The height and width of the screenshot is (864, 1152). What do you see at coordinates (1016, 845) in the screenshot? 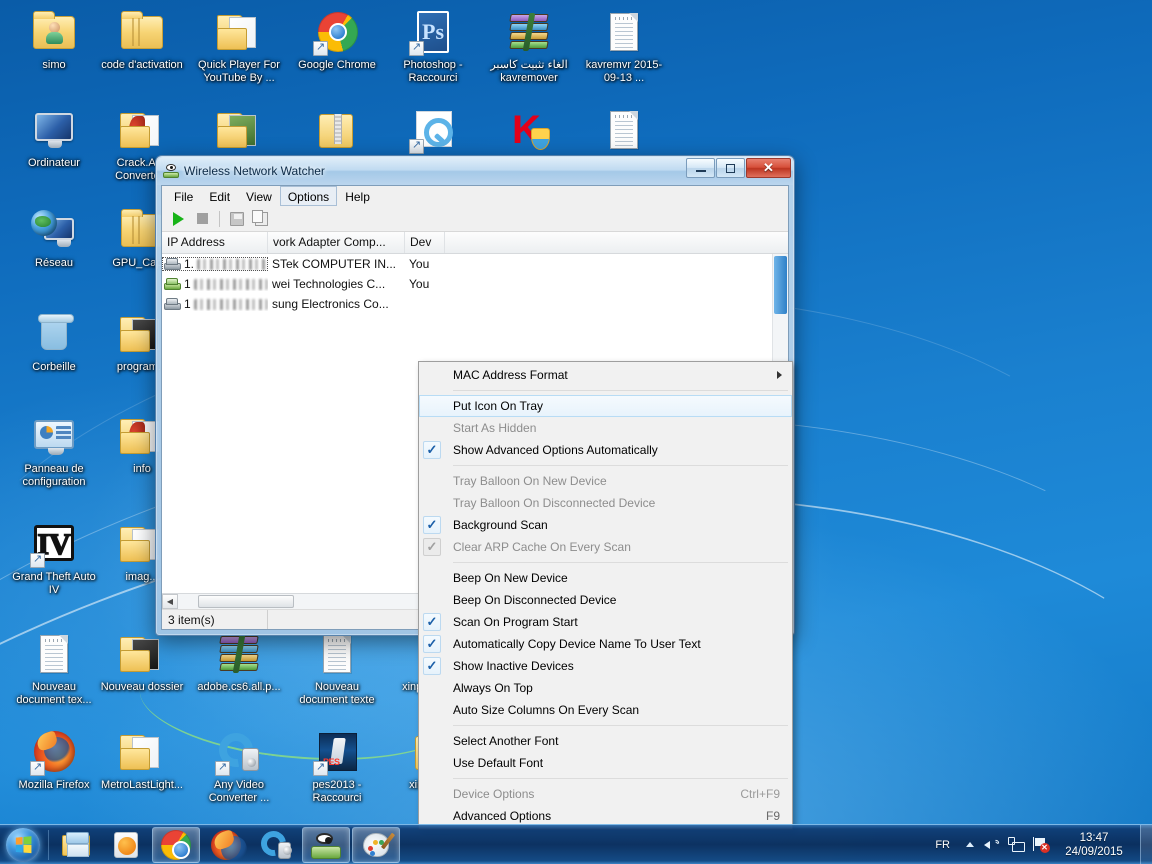
I see `network-button` at bounding box center [1016, 845].